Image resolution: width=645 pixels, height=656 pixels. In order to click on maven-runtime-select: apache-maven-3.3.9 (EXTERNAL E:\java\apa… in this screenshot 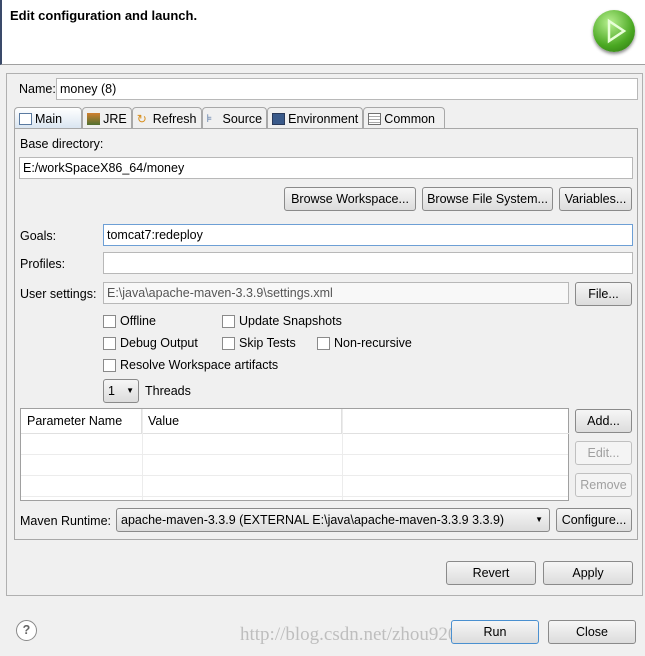, I will do `click(333, 520)`.